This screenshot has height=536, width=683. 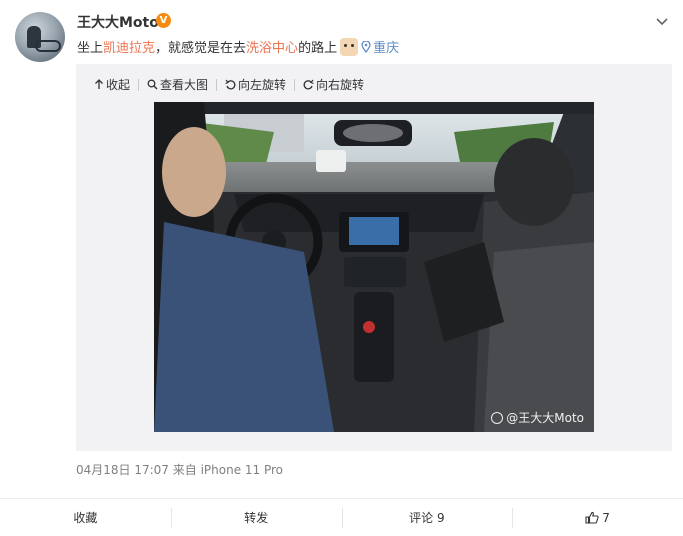 I want to click on post-meta: 04月18日 17:07 来自 iPhone 11 Pro, so click(x=179, y=469).